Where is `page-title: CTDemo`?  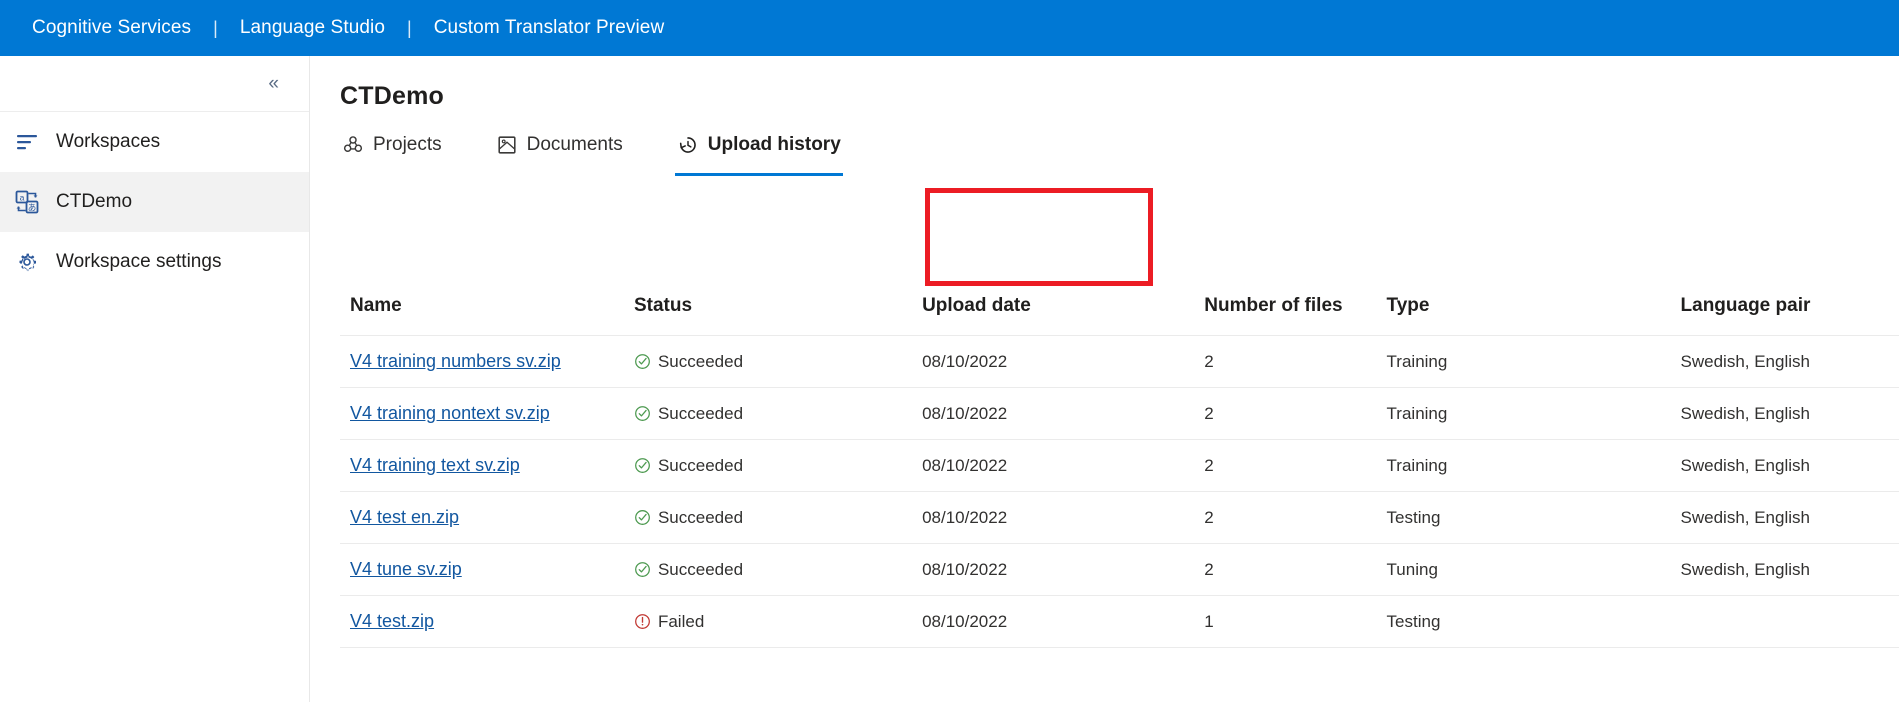
page-title: CTDemo is located at coordinates (392, 96).